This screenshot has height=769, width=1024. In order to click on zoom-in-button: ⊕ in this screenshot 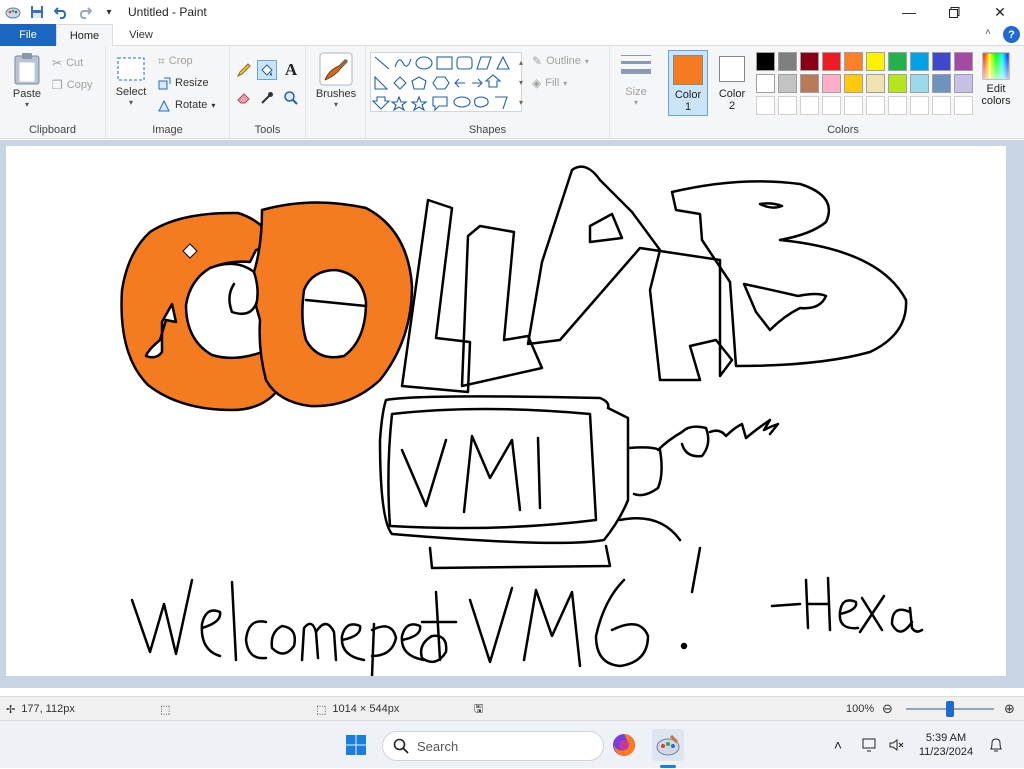, I will do `click(1009, 709)`.